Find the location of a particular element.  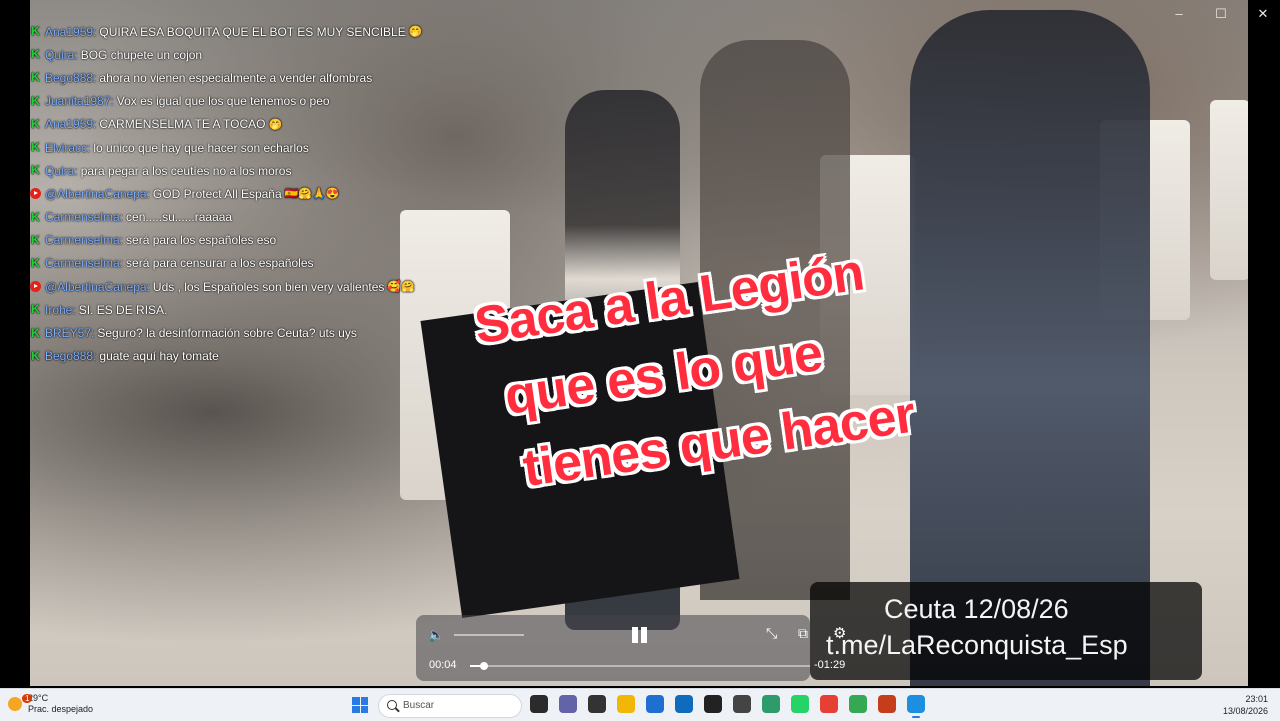

store-app-icon is located at coordinates (655, 704).